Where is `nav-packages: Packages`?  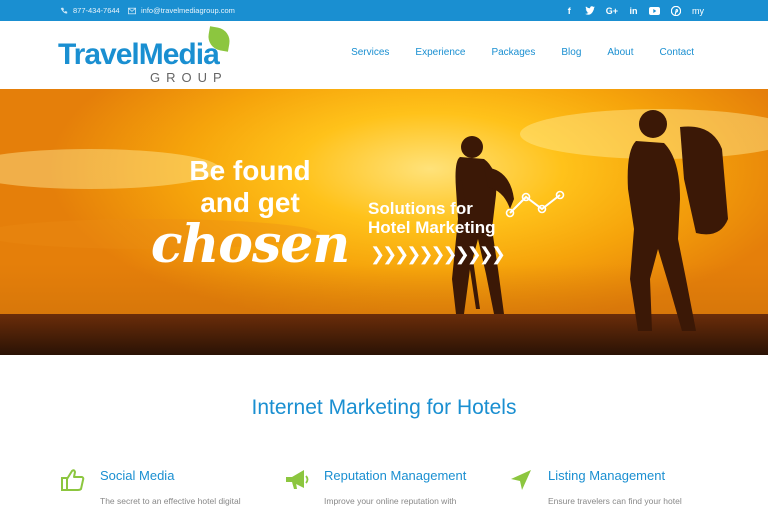
nav-packages: Packages is located at coordinates (513, 52).